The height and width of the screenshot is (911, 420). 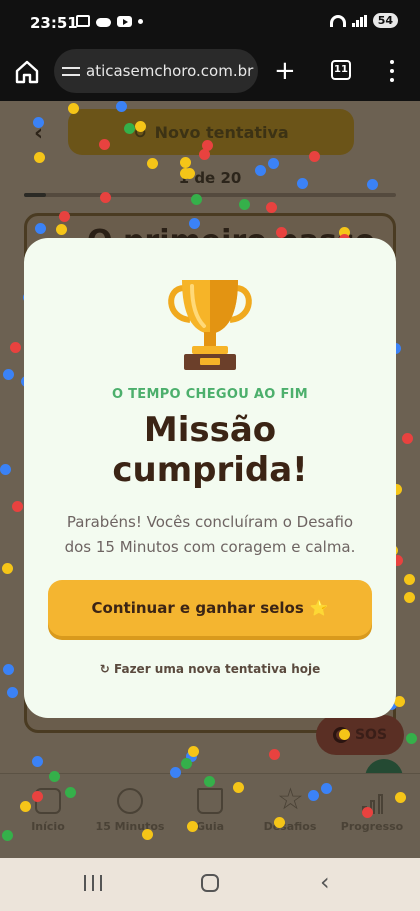 What do you see at coordinates (210, 195) in the screenshot?
I see `progress-bar` at bounding box center [210, 195].